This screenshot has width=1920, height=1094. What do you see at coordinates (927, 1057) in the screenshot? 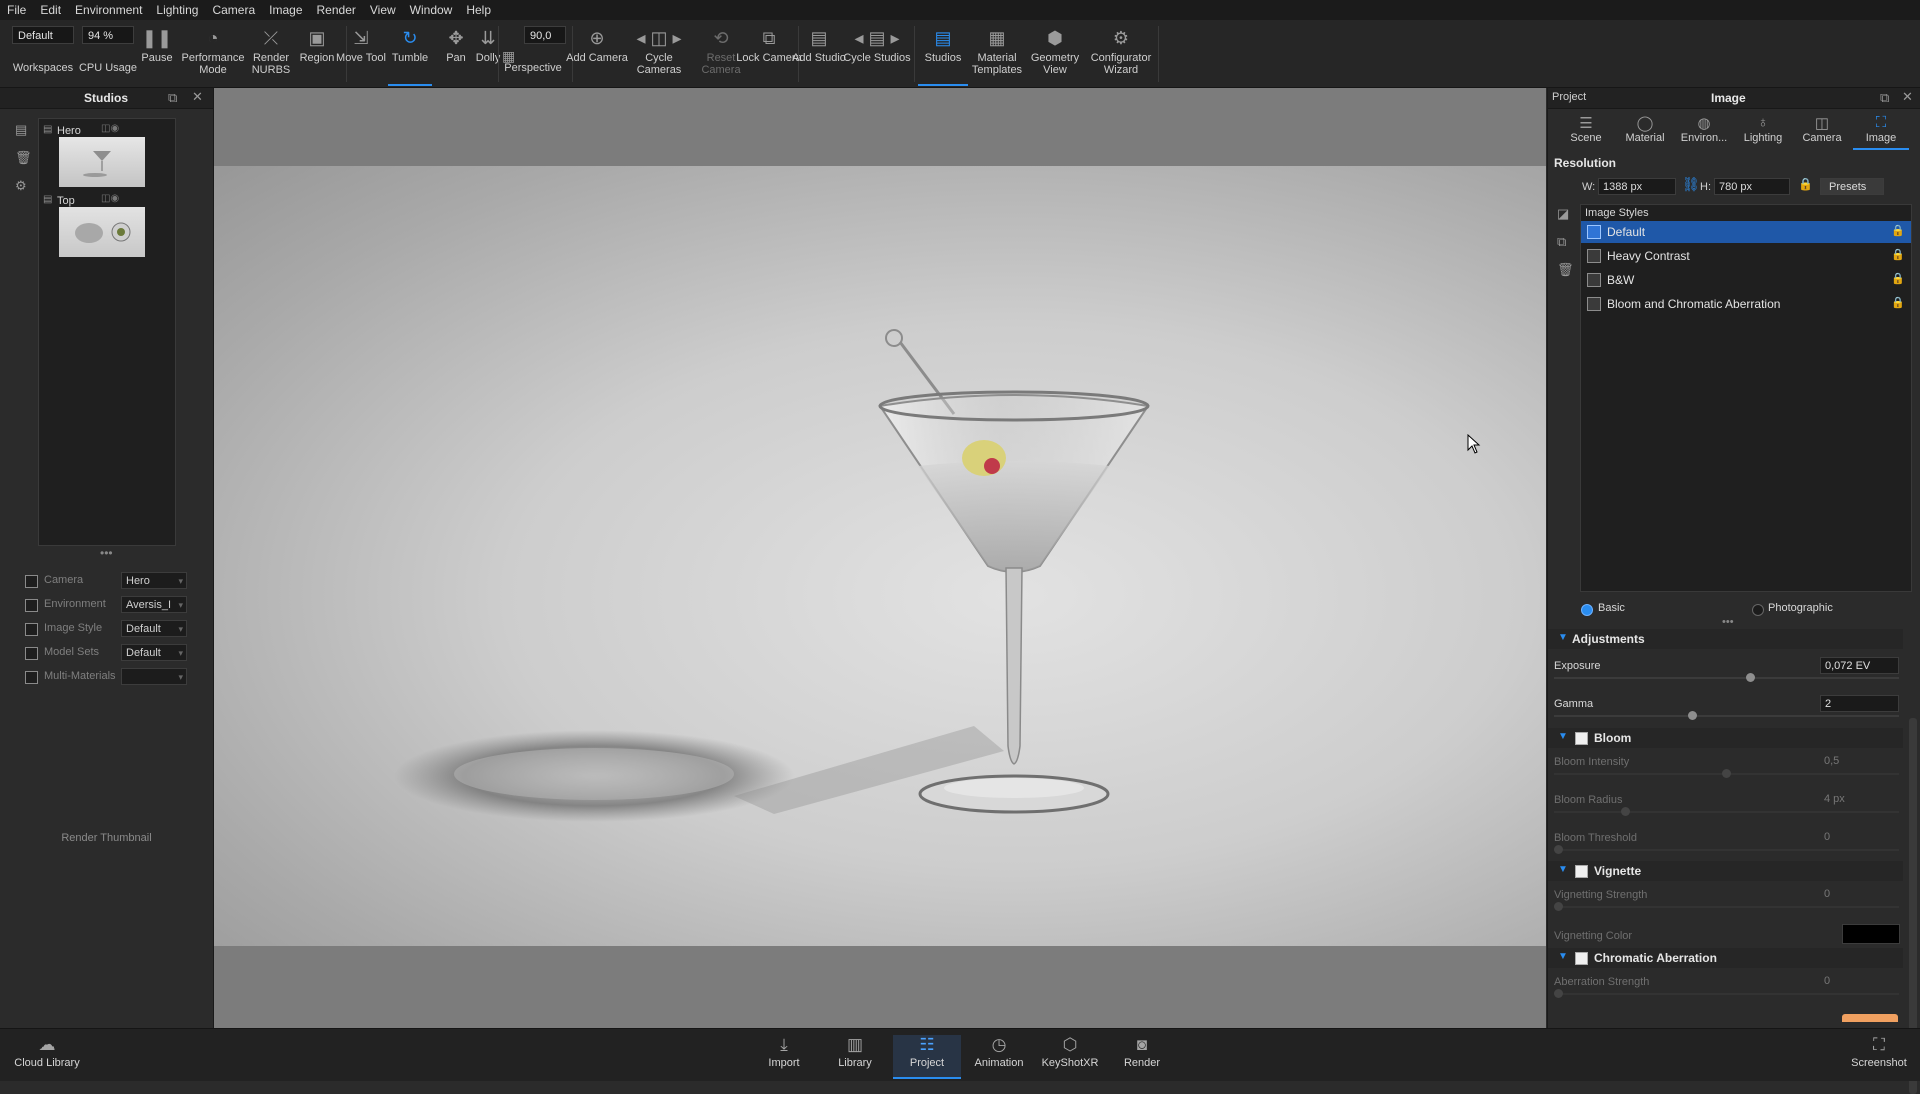
I see `project-button: ☷ Project` at bounding box center [927, 1057].